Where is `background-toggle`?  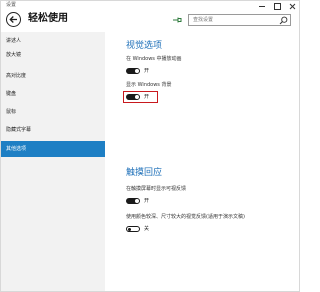
background-toggle is located at coordinates (133, 97).